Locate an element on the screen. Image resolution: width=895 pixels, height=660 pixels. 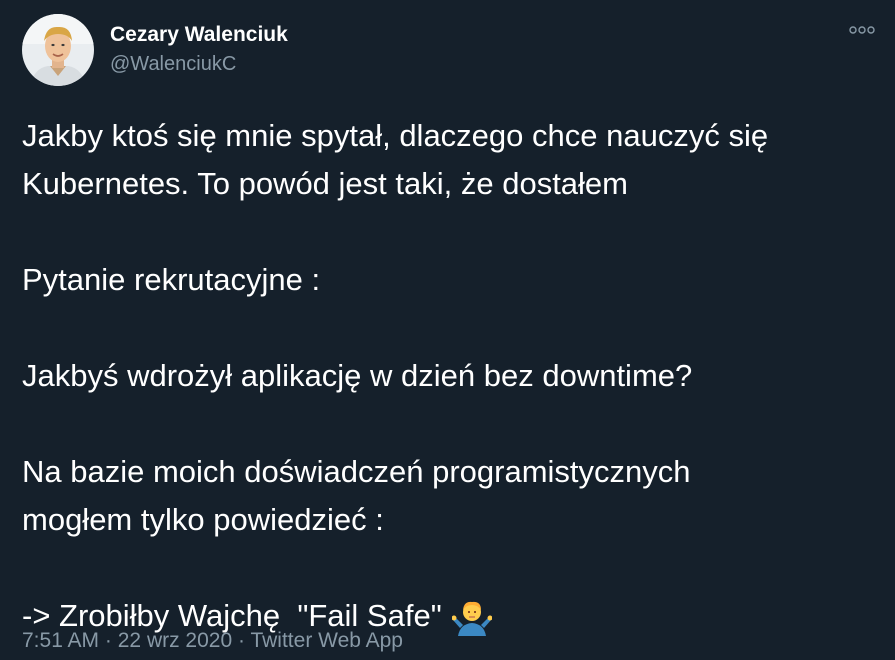
author-names: Cezary Walenciuk @WalenciukC is located at coordinates (199, 50).